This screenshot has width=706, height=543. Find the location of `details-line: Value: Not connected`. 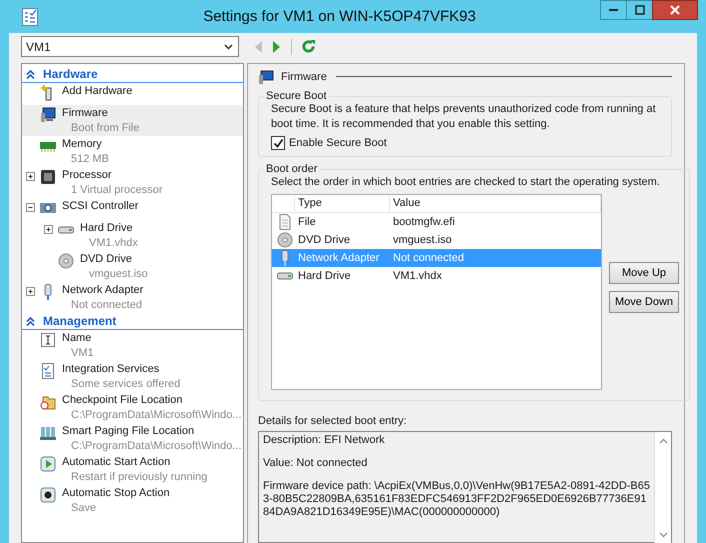

details-line: Value: Not connected is located at coordinates (315, 463).